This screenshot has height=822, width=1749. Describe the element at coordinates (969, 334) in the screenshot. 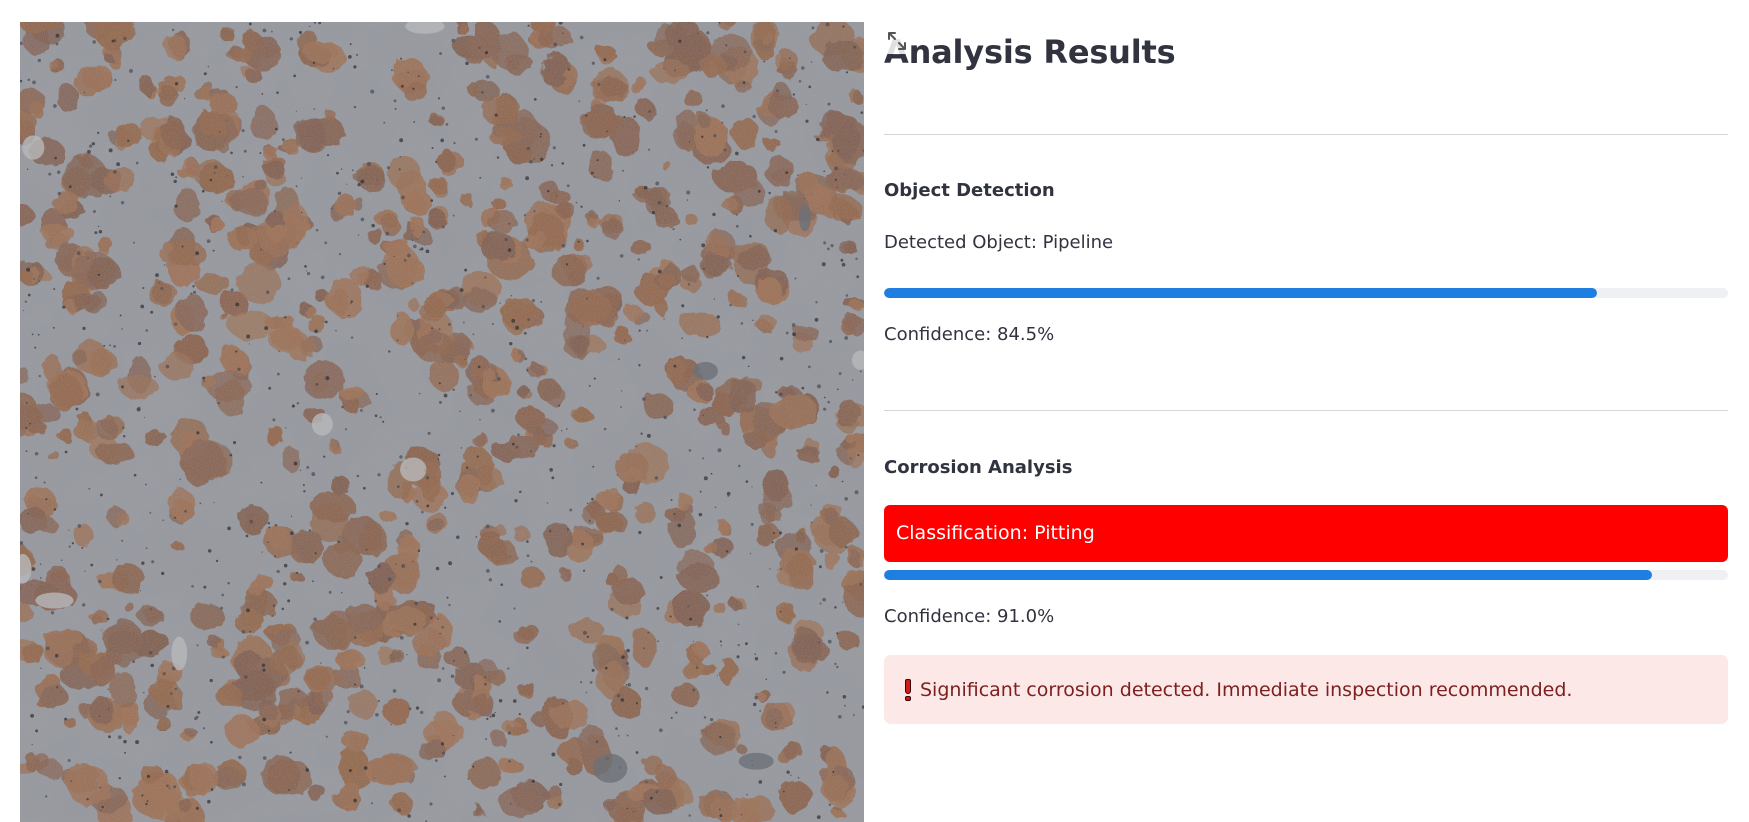

I see `object-confidence-text: Confidence: 84.5%` at that location.